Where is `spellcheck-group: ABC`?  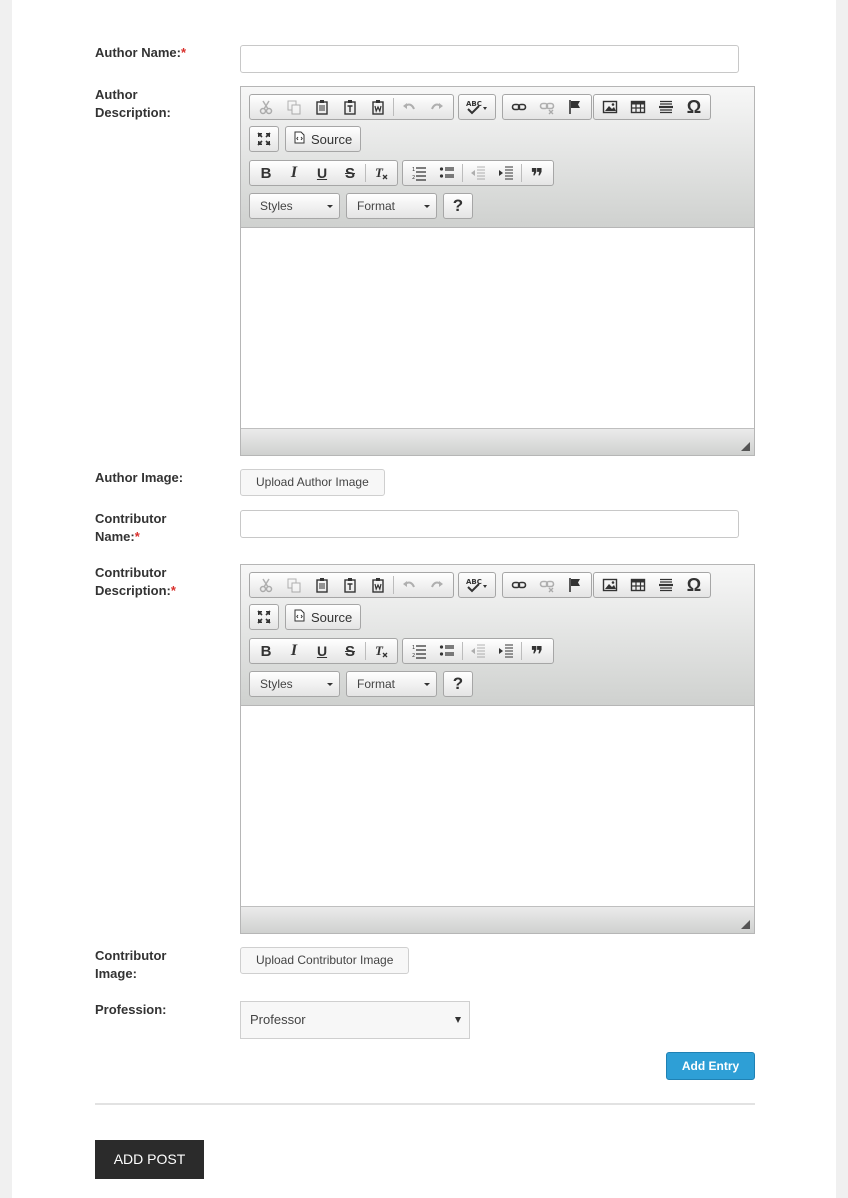 spellcheck-group: ABC is located at coordinates (477, 585).